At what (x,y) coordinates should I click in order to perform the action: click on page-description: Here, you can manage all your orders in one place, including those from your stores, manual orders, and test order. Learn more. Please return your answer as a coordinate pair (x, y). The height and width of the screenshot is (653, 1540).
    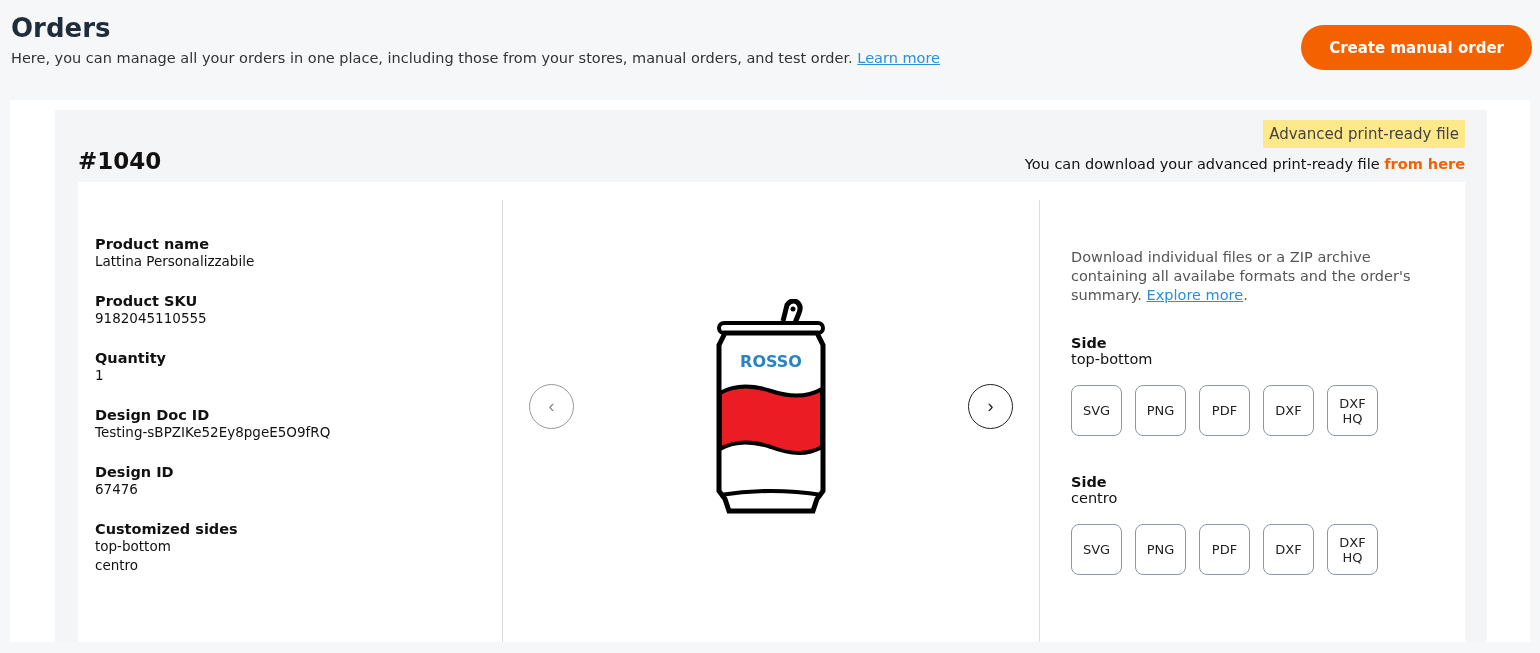
    Looking at the image, I should click on (475, 58).